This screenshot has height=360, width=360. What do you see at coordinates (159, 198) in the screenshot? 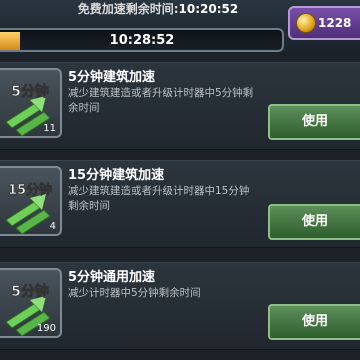
I see `item-description: 减少建筑建造或者升级计时器中15分钟剩余时间` at bounding box center [159, 198].